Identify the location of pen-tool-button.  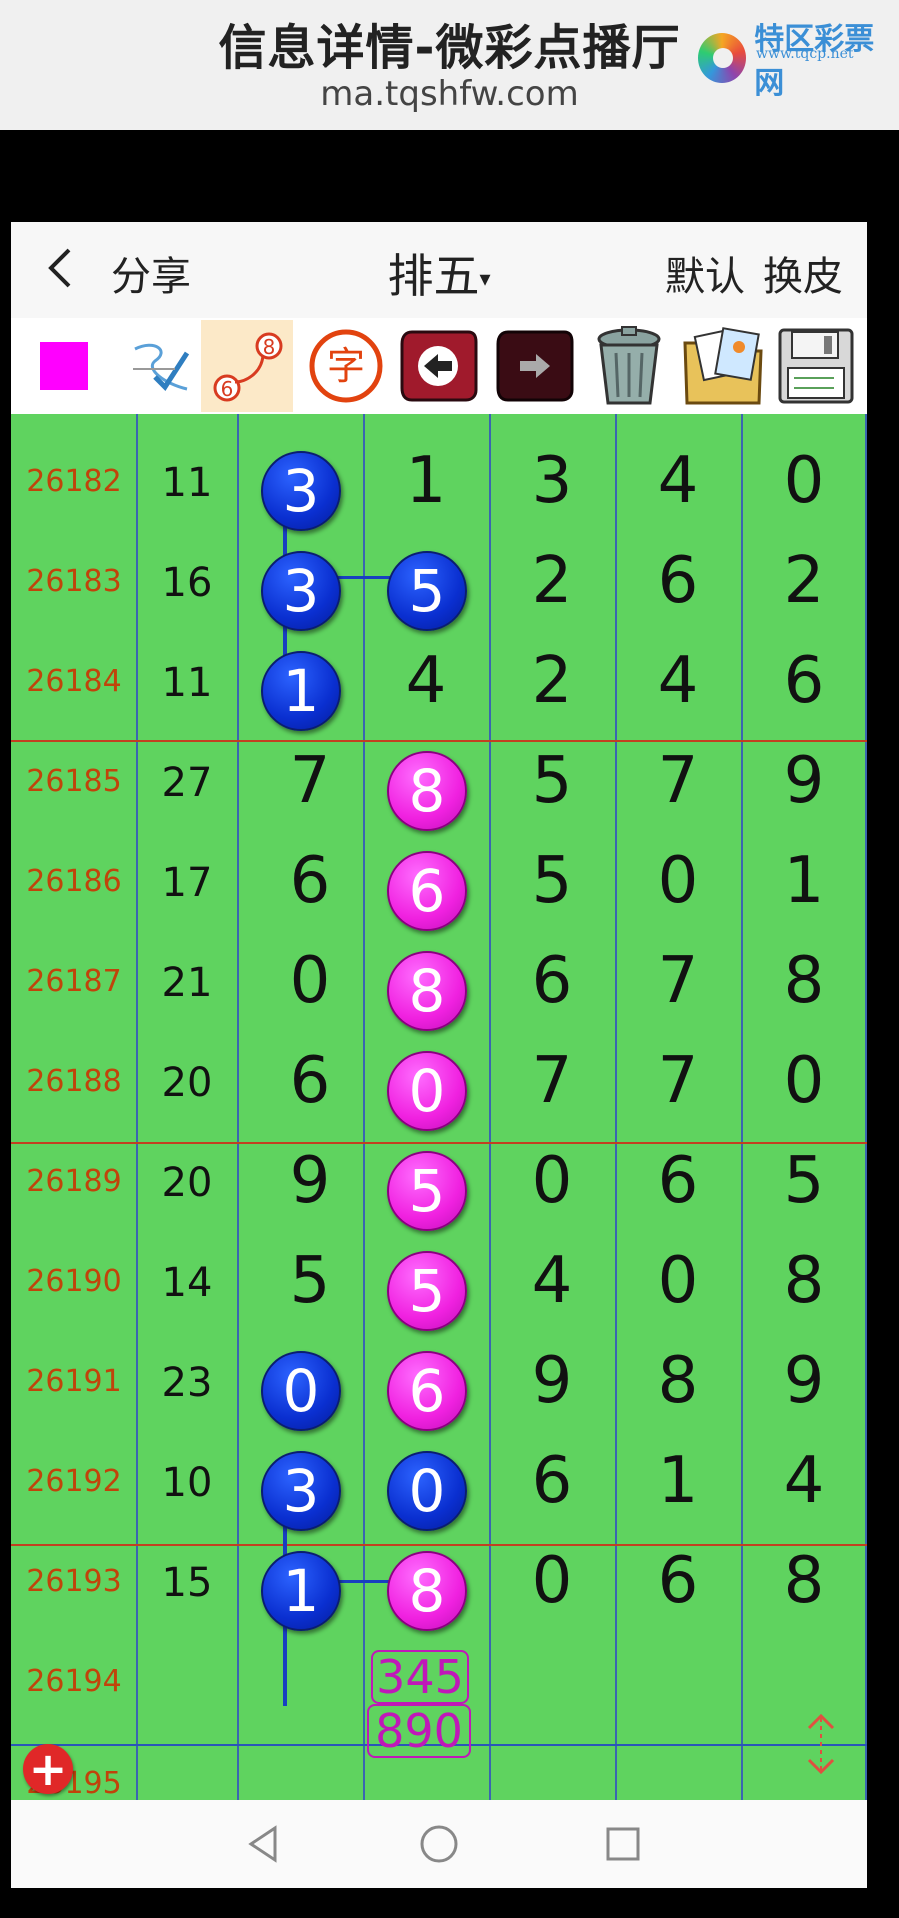
(162, 366).